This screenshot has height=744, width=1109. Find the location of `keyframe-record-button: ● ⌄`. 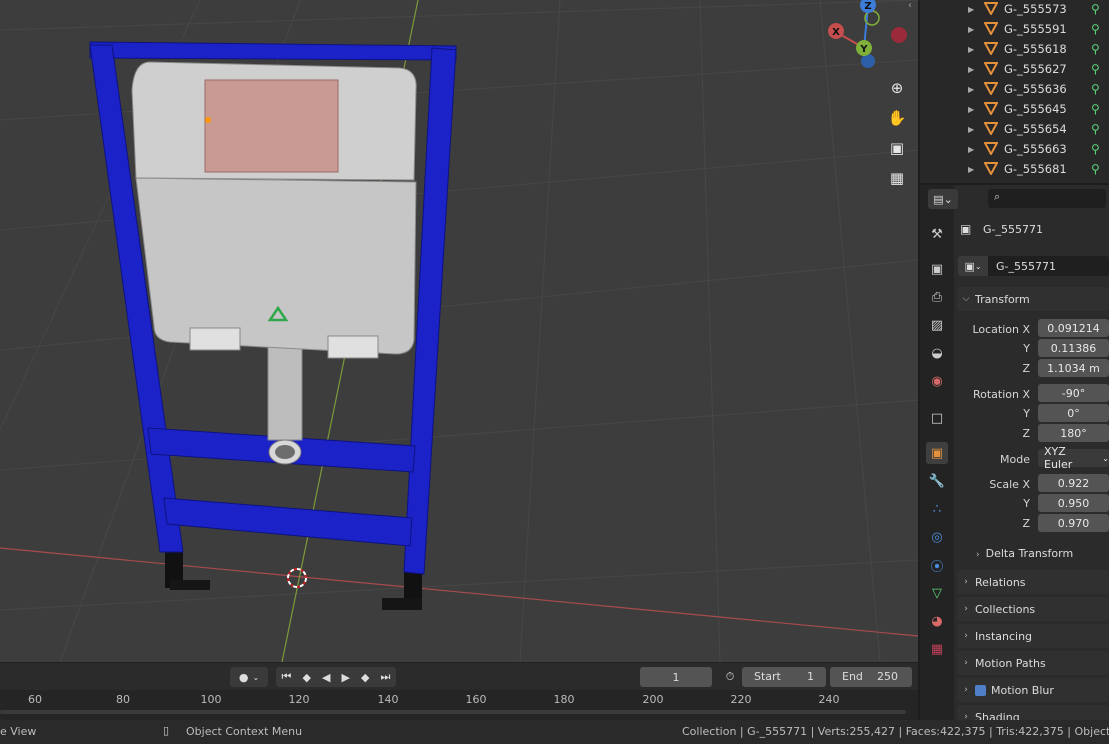

keyframe-record-button: ● ⌄ is located at coordinates (249, 677).